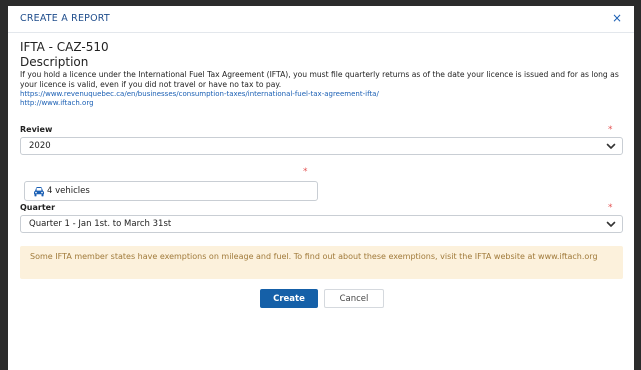 Image resolution: width=641 pixels, height=370 pixels. Describe the element at coordinates (40, 146) in the screenshot. I see `review-value: 2020` at that location.